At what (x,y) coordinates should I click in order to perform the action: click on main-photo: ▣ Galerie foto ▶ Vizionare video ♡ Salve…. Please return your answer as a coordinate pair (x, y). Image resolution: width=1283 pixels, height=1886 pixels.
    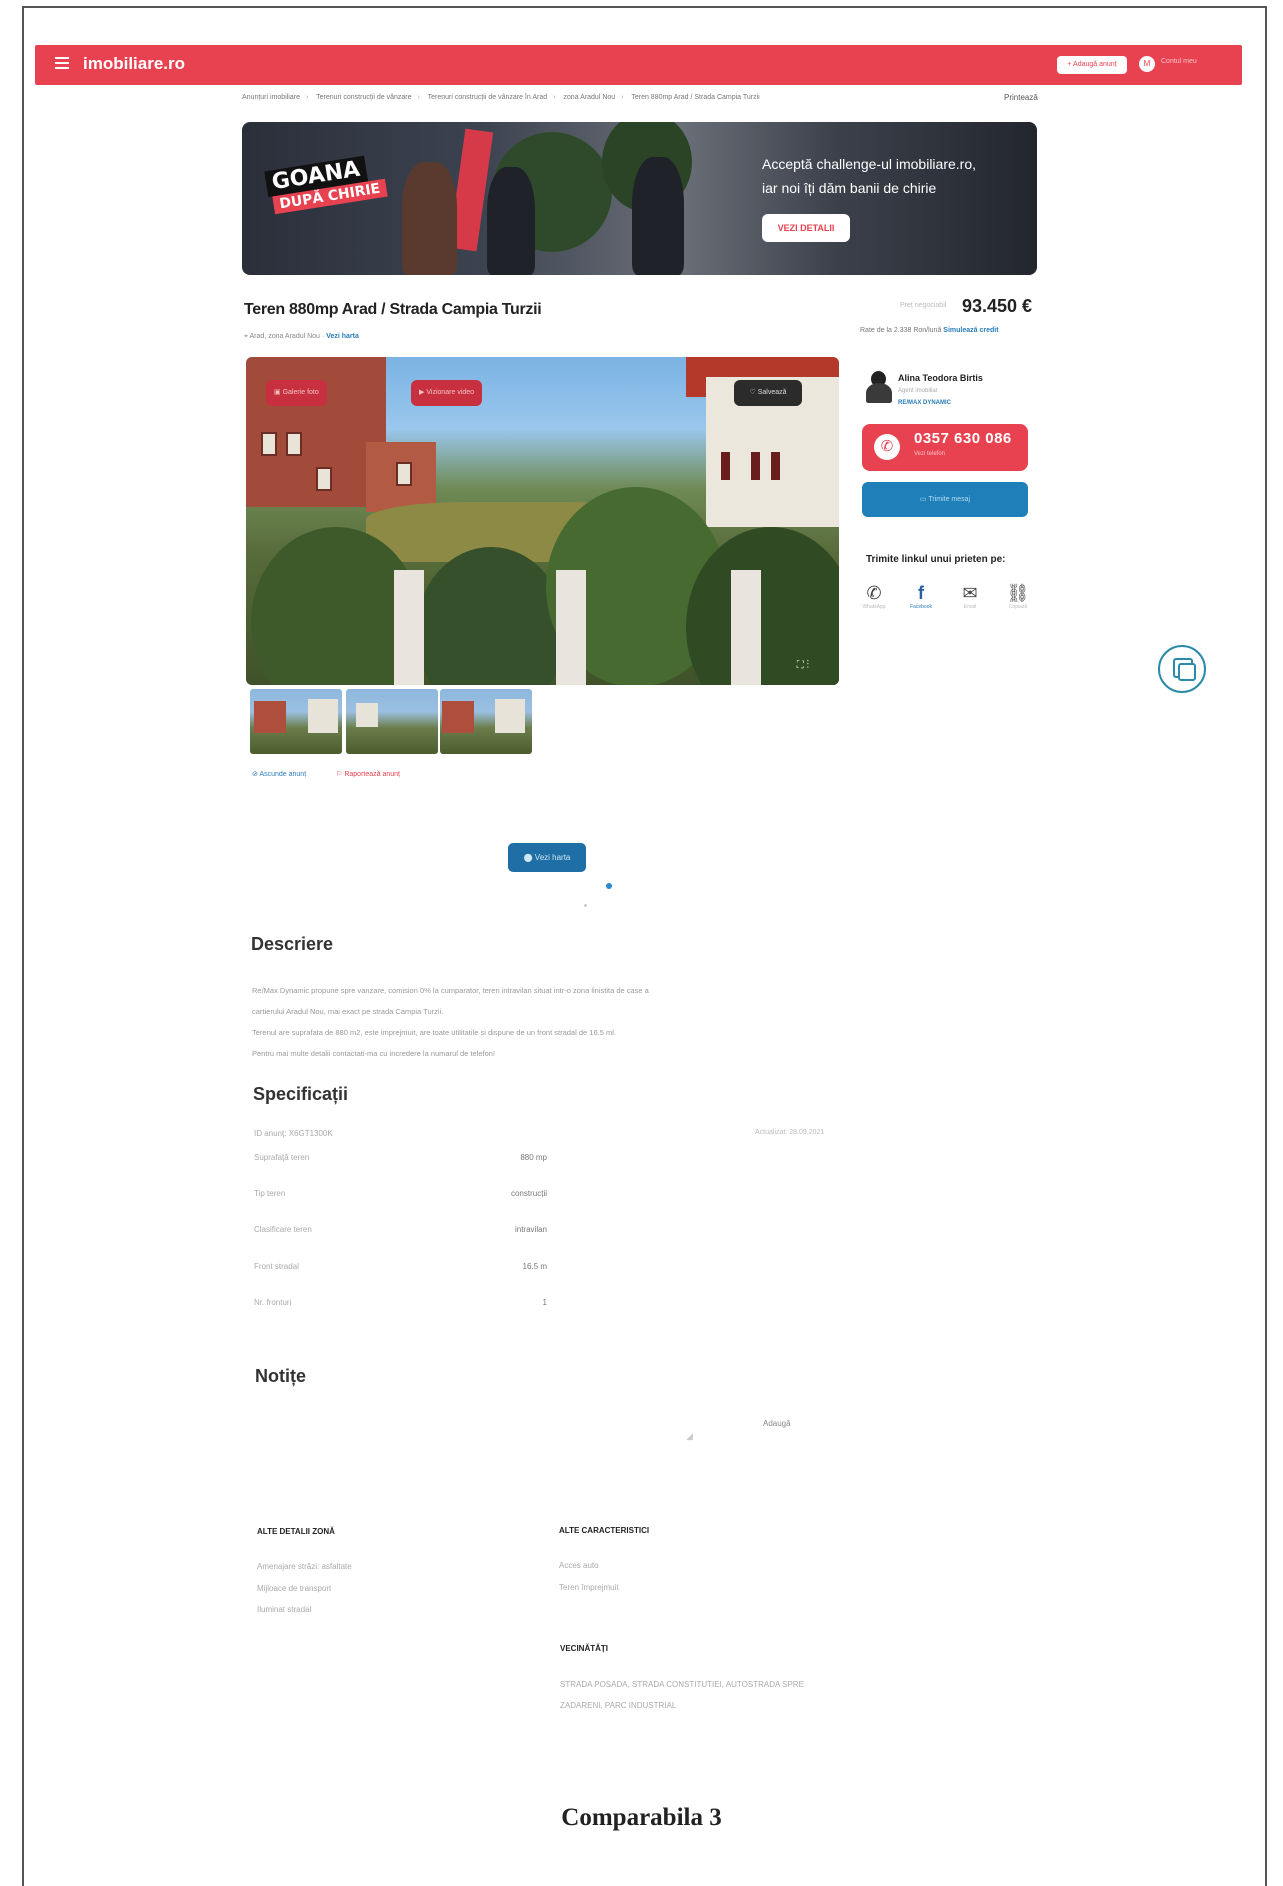
    Looking at the image, I should click on (542, 521).